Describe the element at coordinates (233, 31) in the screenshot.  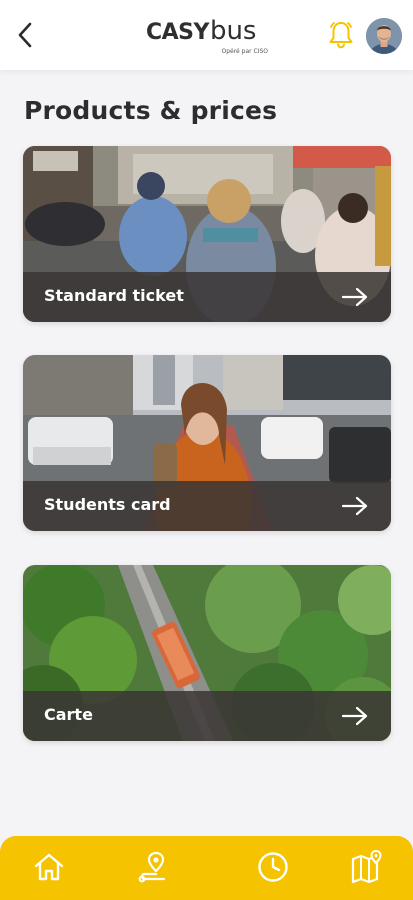
I see `logo-bus-text: bus` at that location.